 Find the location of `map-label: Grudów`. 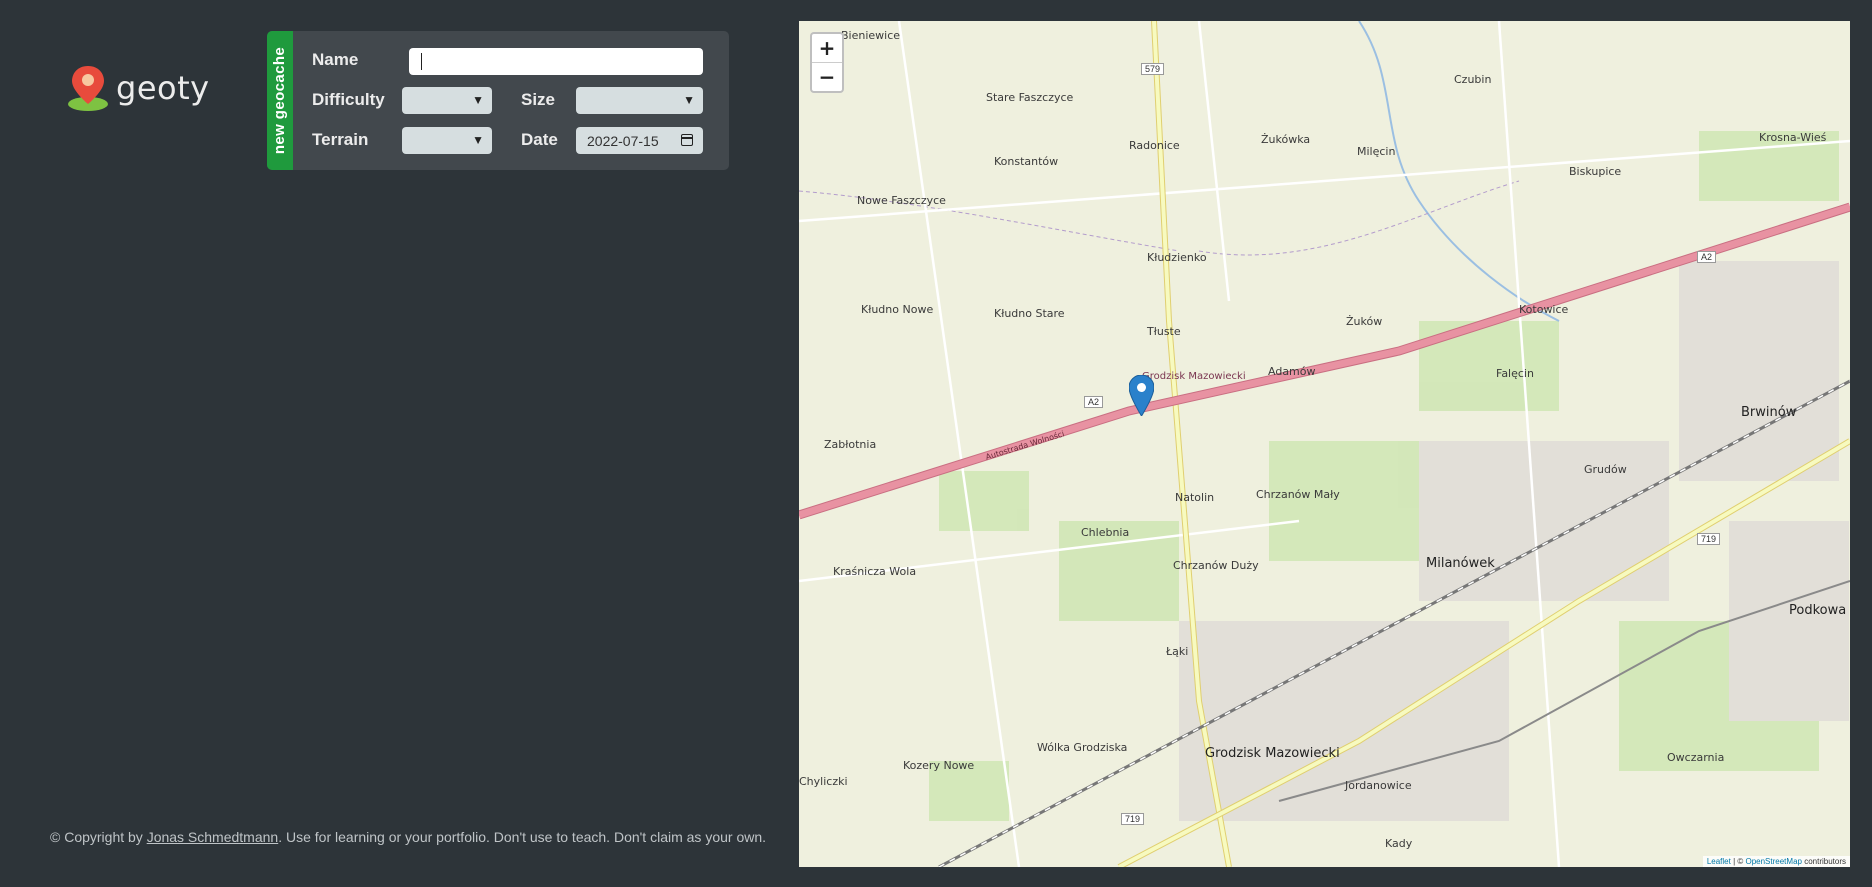

map-label: Grudów is located at coordinates (1605, 469).